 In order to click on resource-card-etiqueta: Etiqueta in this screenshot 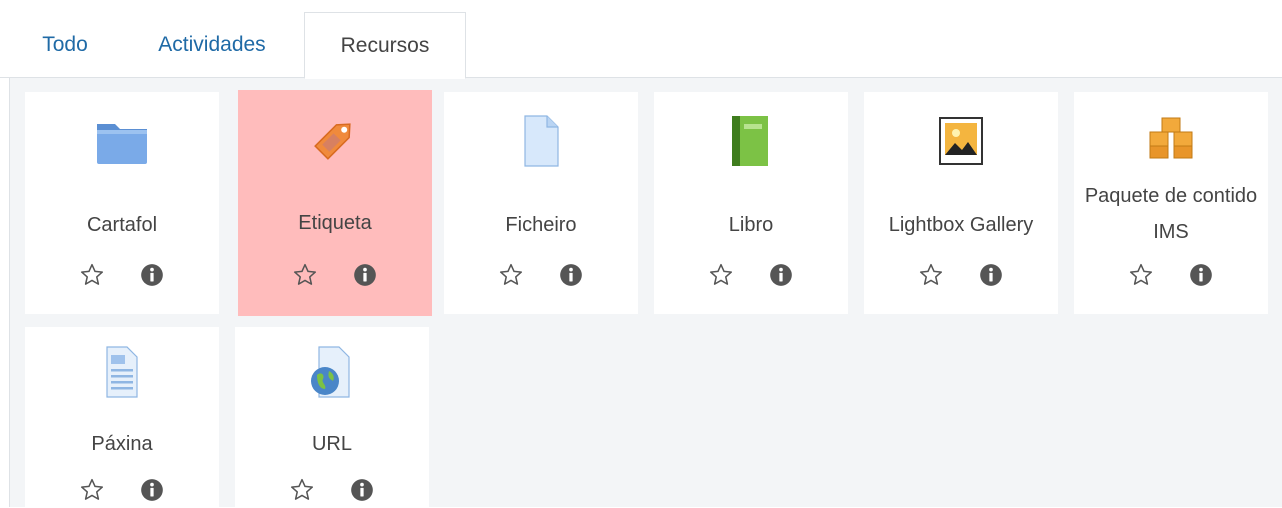, I will do `click(335, 203)`.